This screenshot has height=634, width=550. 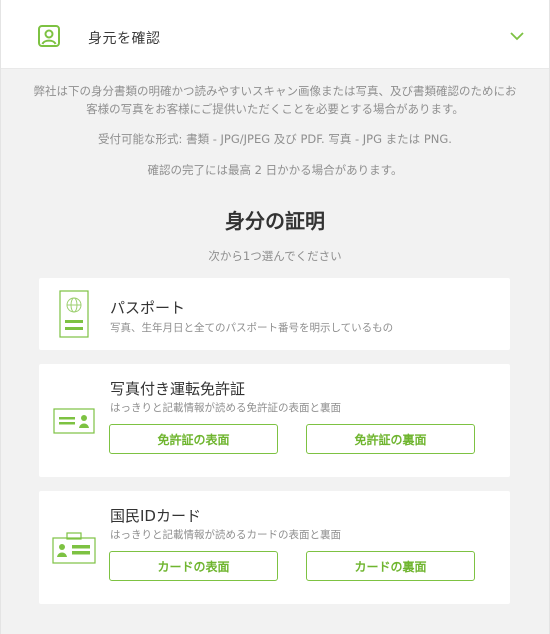 I want to click on passport-description: 写真、生年月日と全てのパスポート番号を明示しているもの, so click(x=252, y=328).